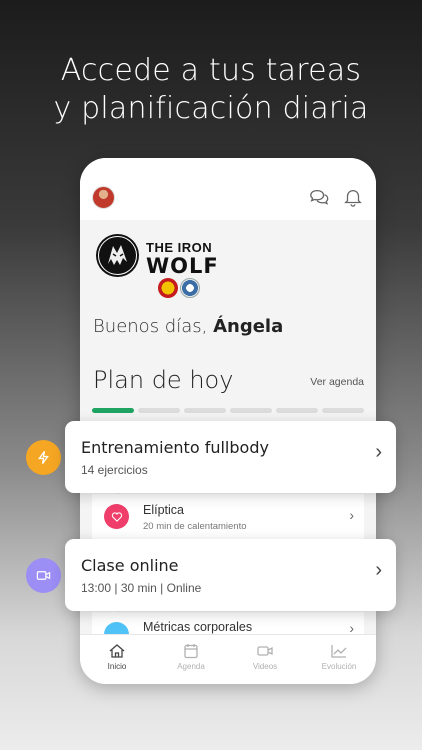  Describe the element at coordinates (339, 666) in the screenshot. I see `tab-label: Evolución` at that location.